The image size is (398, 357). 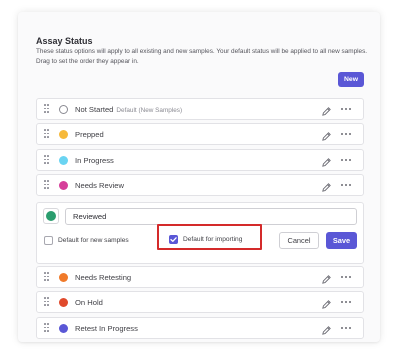 I want to click on status-name: On Hold, so click(x=89, y=302).